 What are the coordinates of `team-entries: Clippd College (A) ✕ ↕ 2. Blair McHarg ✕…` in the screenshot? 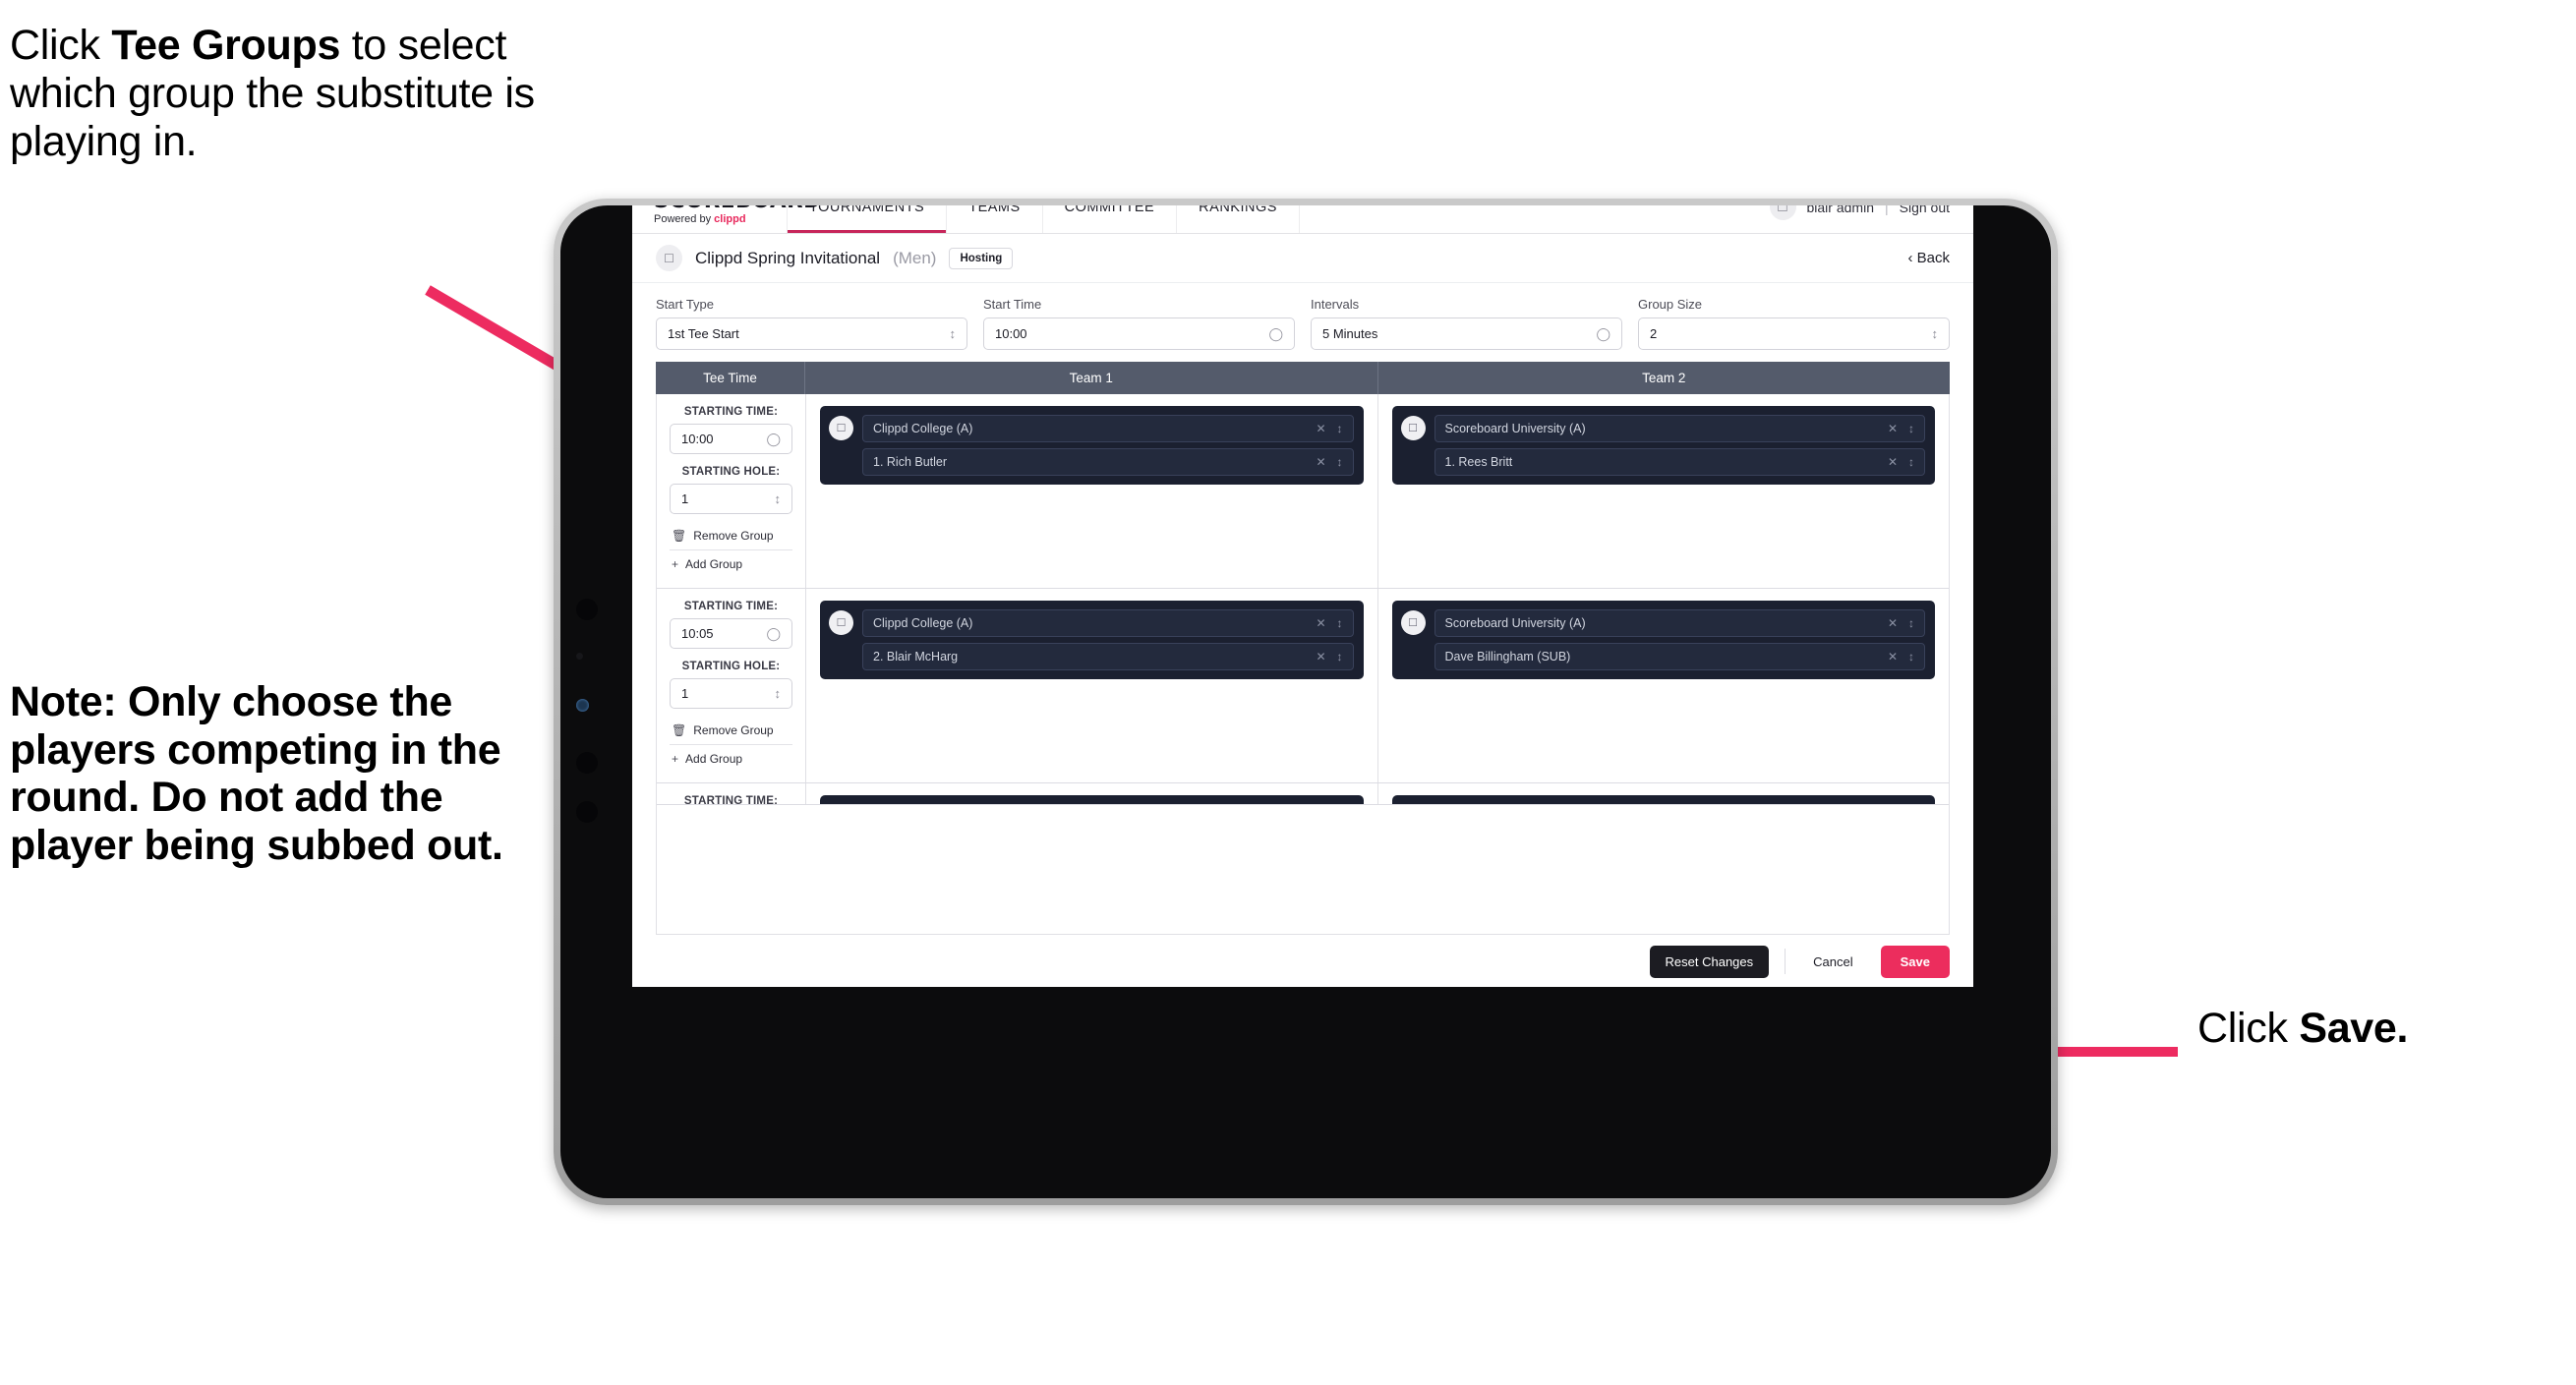 It's located at (1108, 639).